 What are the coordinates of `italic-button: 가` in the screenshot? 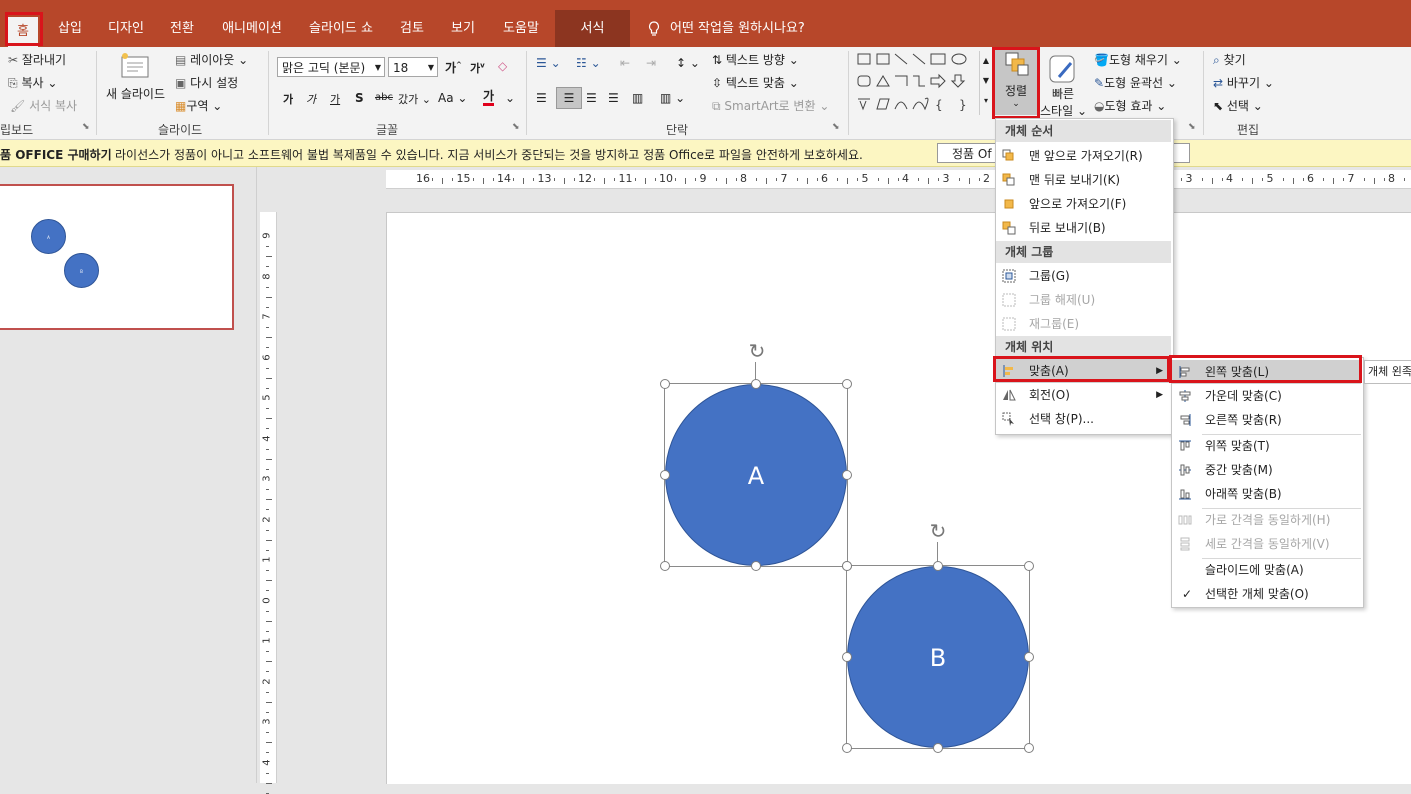 It's located at (311, 99).